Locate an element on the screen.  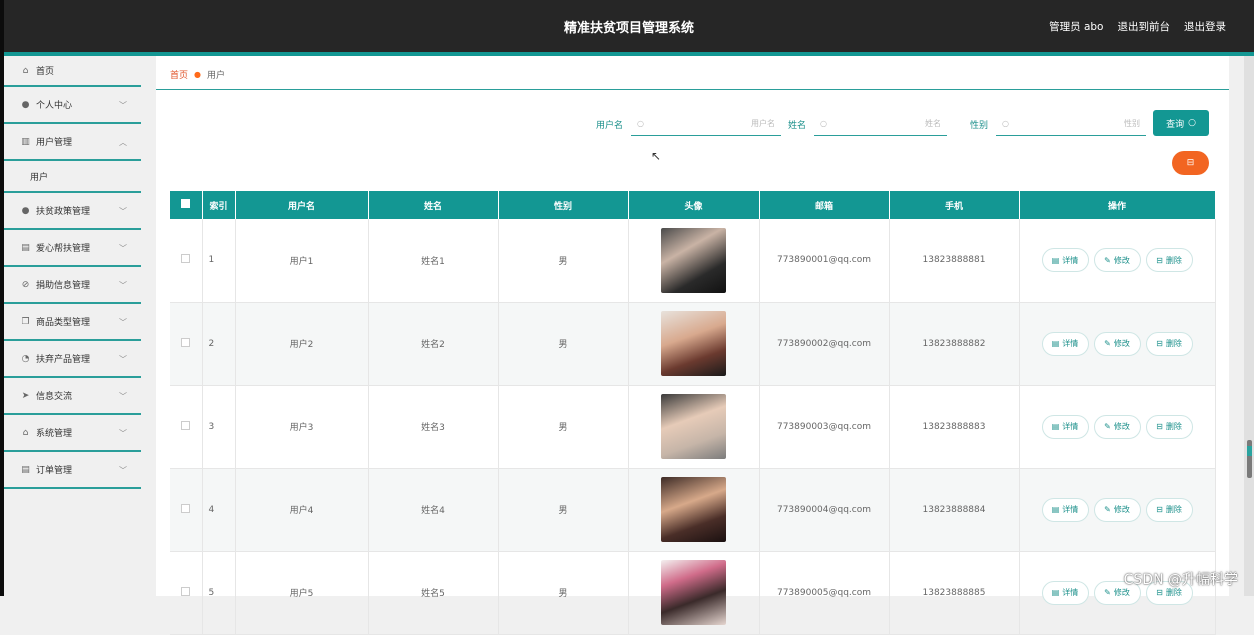
cell-username: 用户5 is located at coordinates (302, 593).